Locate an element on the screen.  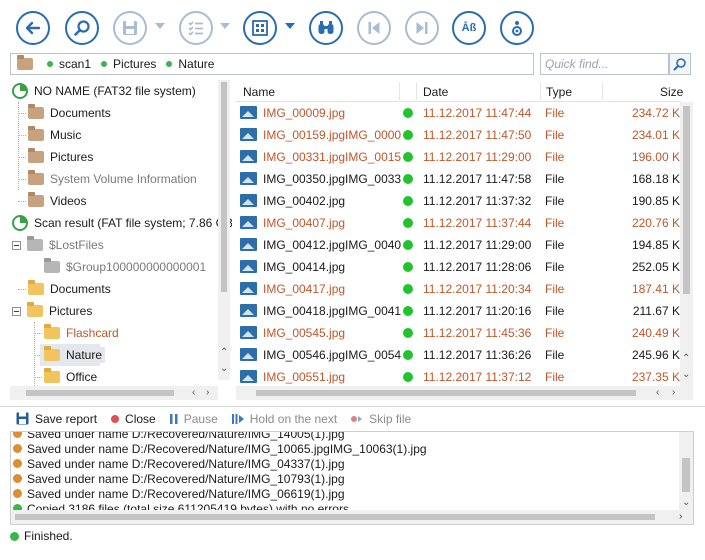
tree-item-group: $Group100000000000001 is located at coordinates (125, 267).